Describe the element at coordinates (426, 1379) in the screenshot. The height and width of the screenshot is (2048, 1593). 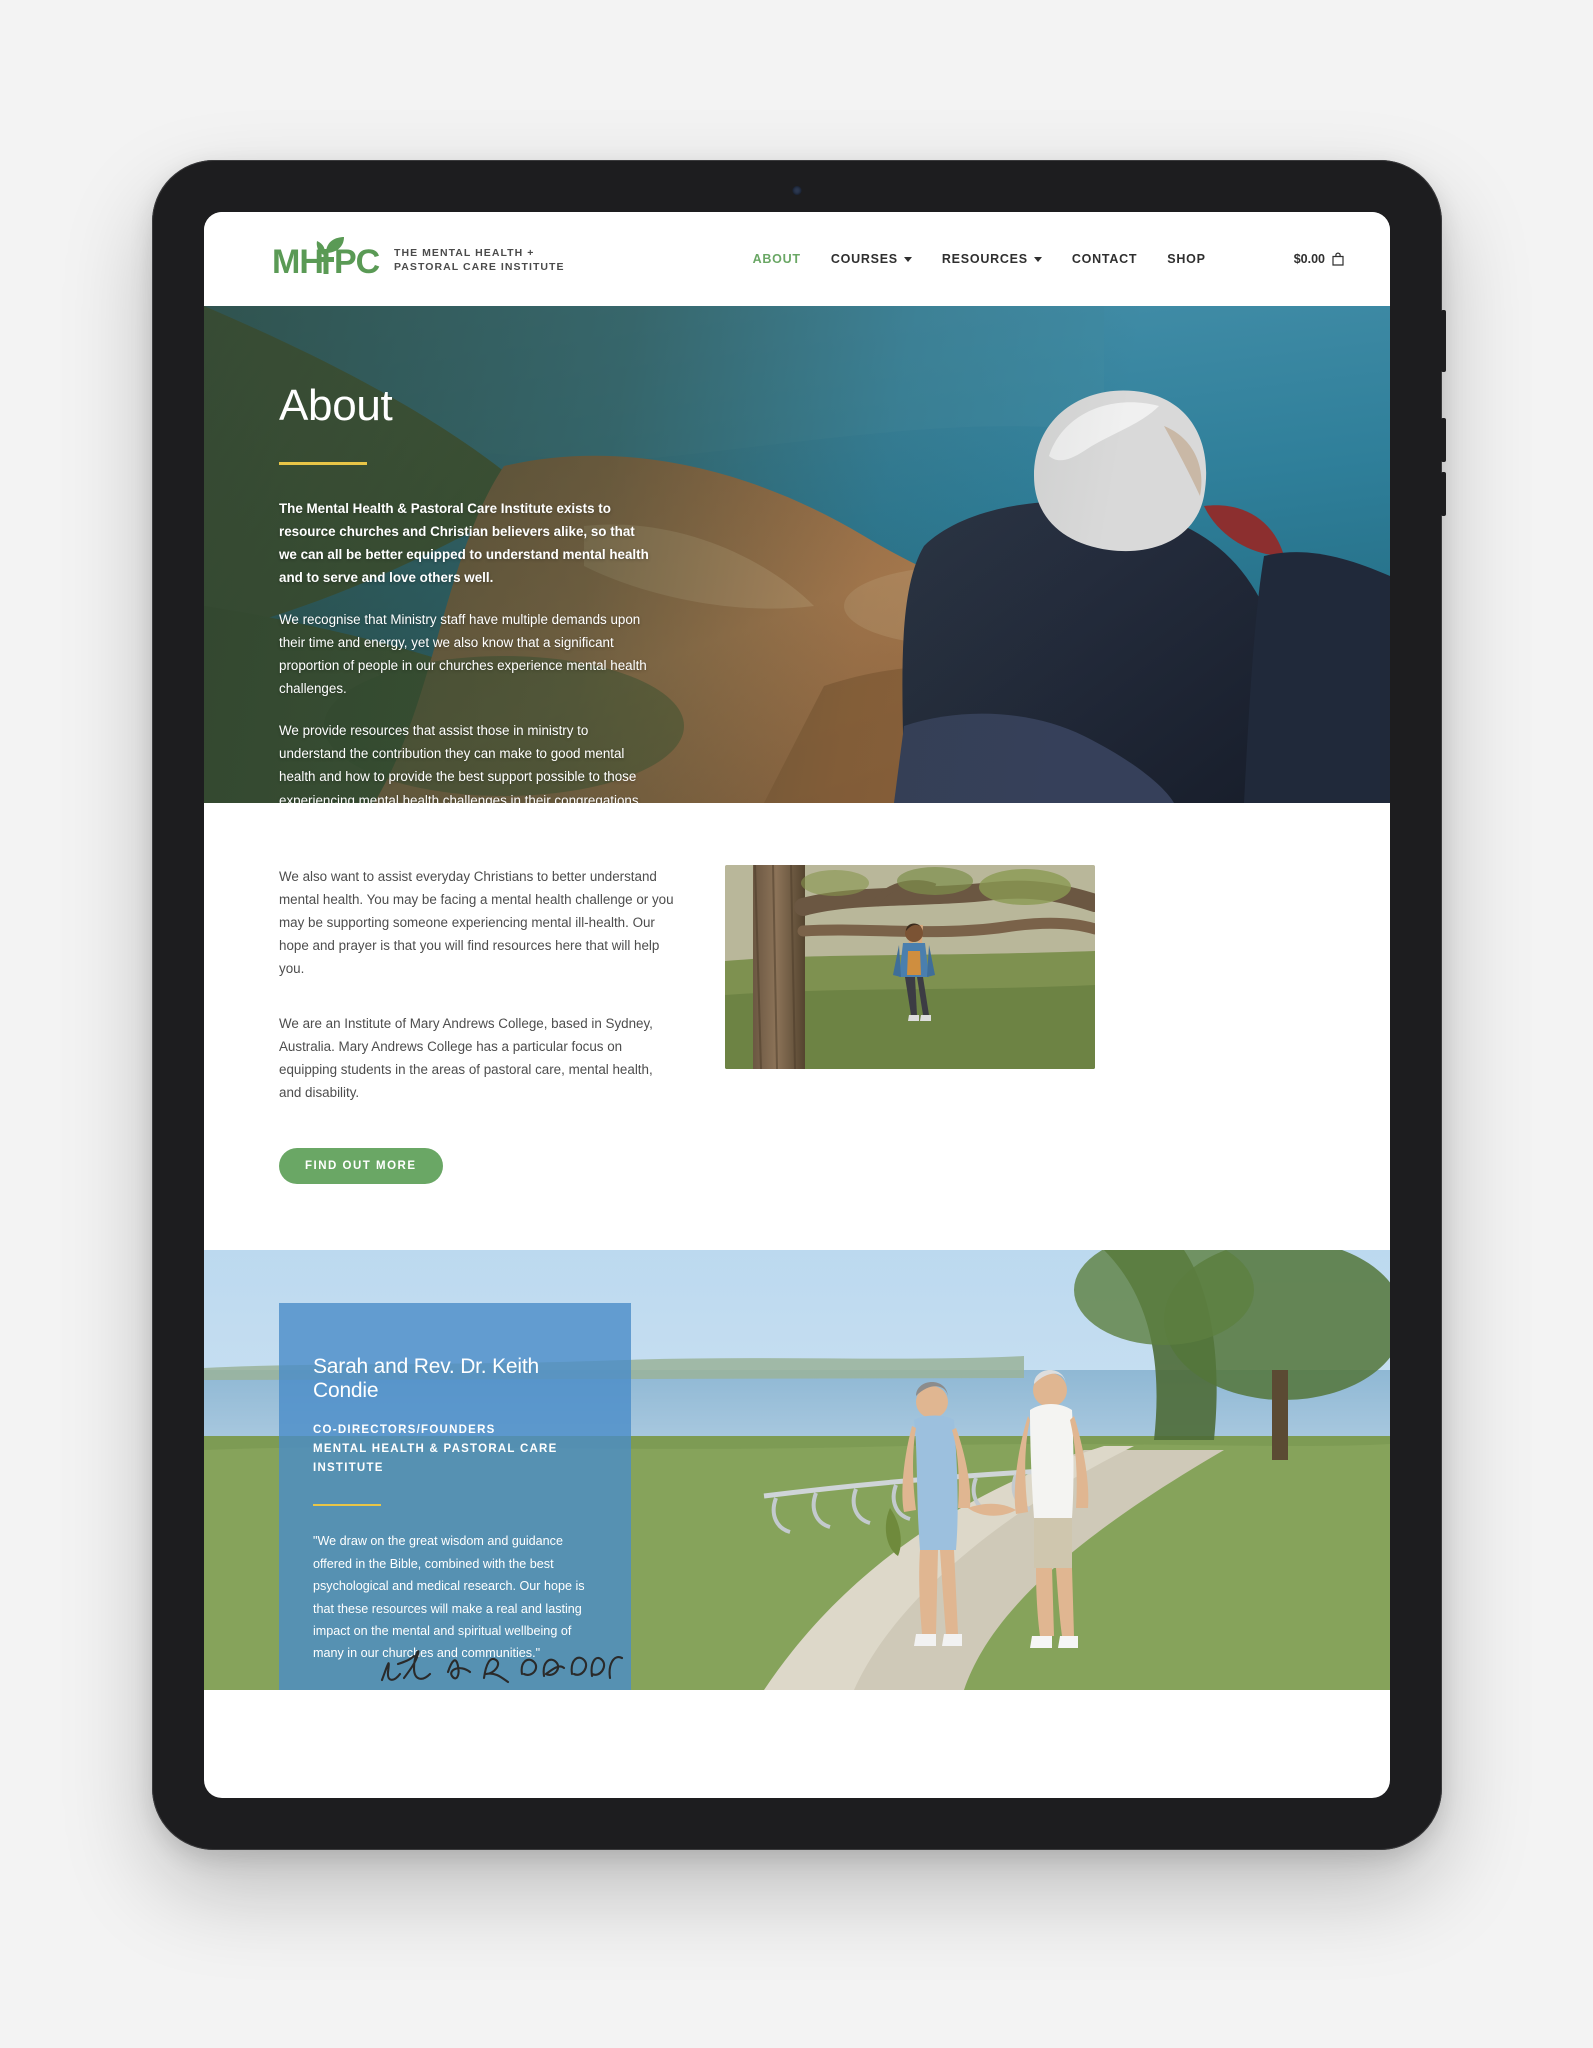
I see `testimonial-name: Sarah and Rev. Dr. Keith Condie` at that location.